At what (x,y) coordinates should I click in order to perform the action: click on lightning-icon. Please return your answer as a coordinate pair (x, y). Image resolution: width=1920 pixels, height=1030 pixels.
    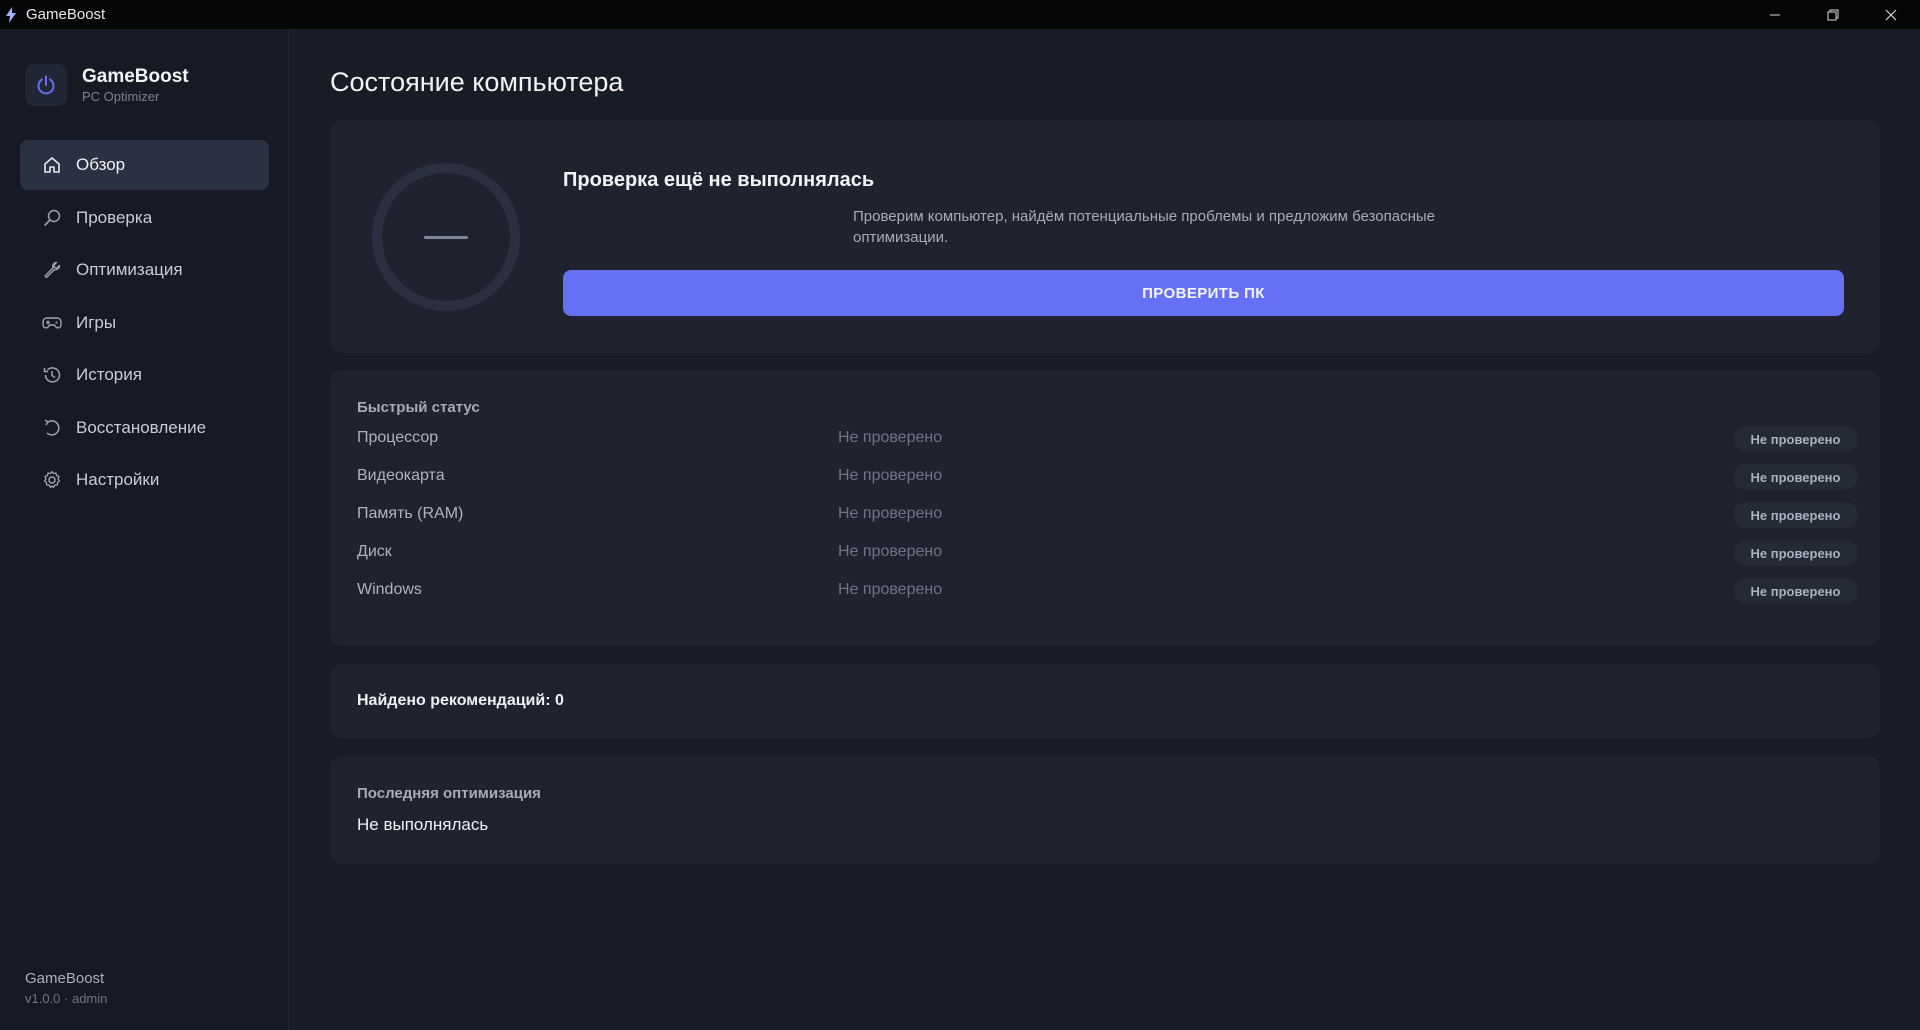
    Looking at the image, I should click on (12, 14).